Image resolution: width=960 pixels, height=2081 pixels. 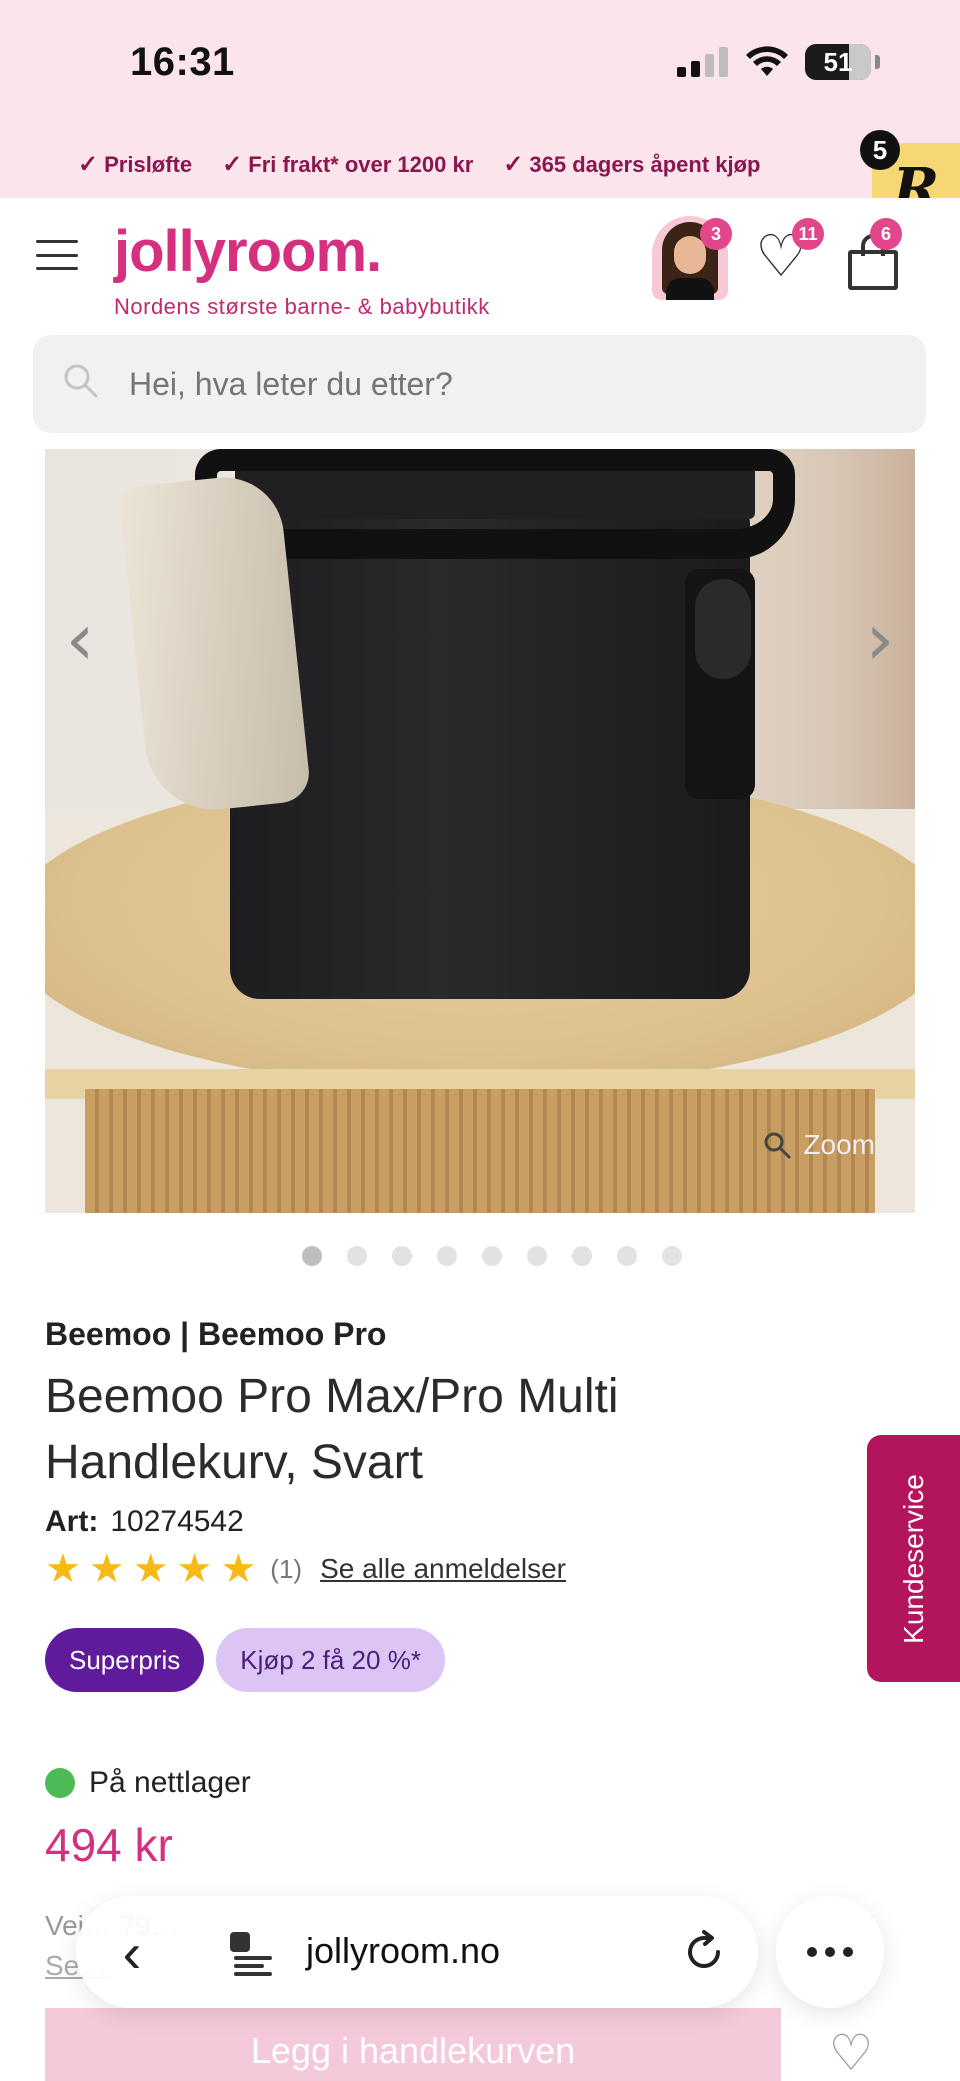 I want to click on add-to-wishlist-heart-icon: ♡, so click(x=851, y=2053).